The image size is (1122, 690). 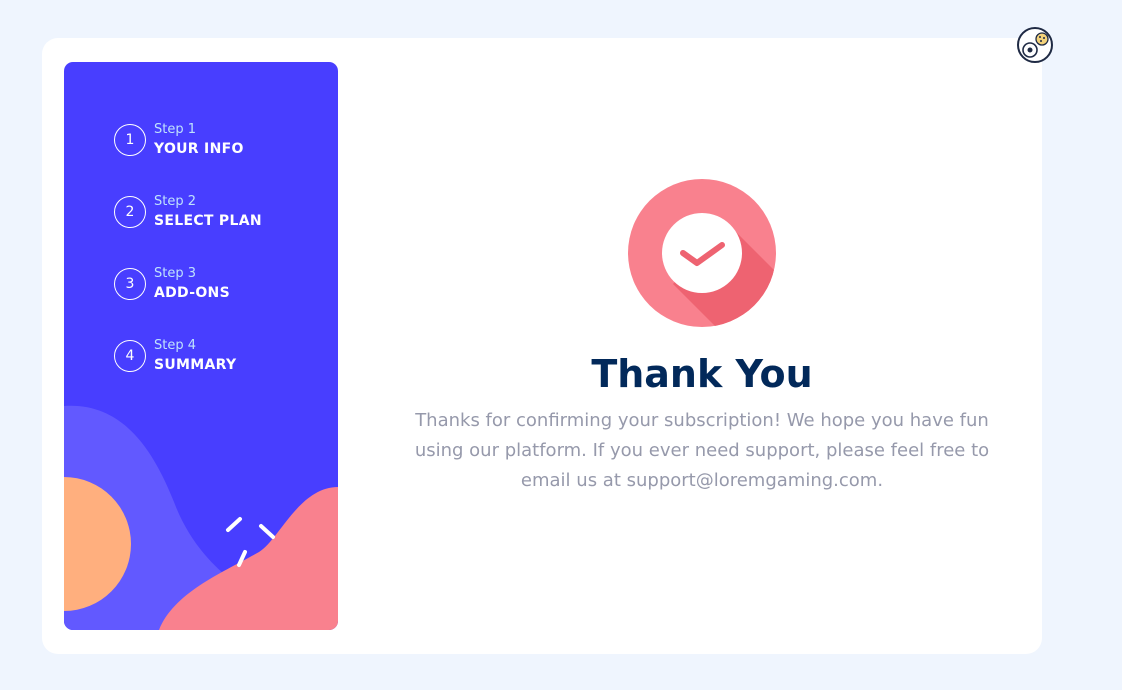 I want to click on step-label: Step 4, so click(x=175, y=345).